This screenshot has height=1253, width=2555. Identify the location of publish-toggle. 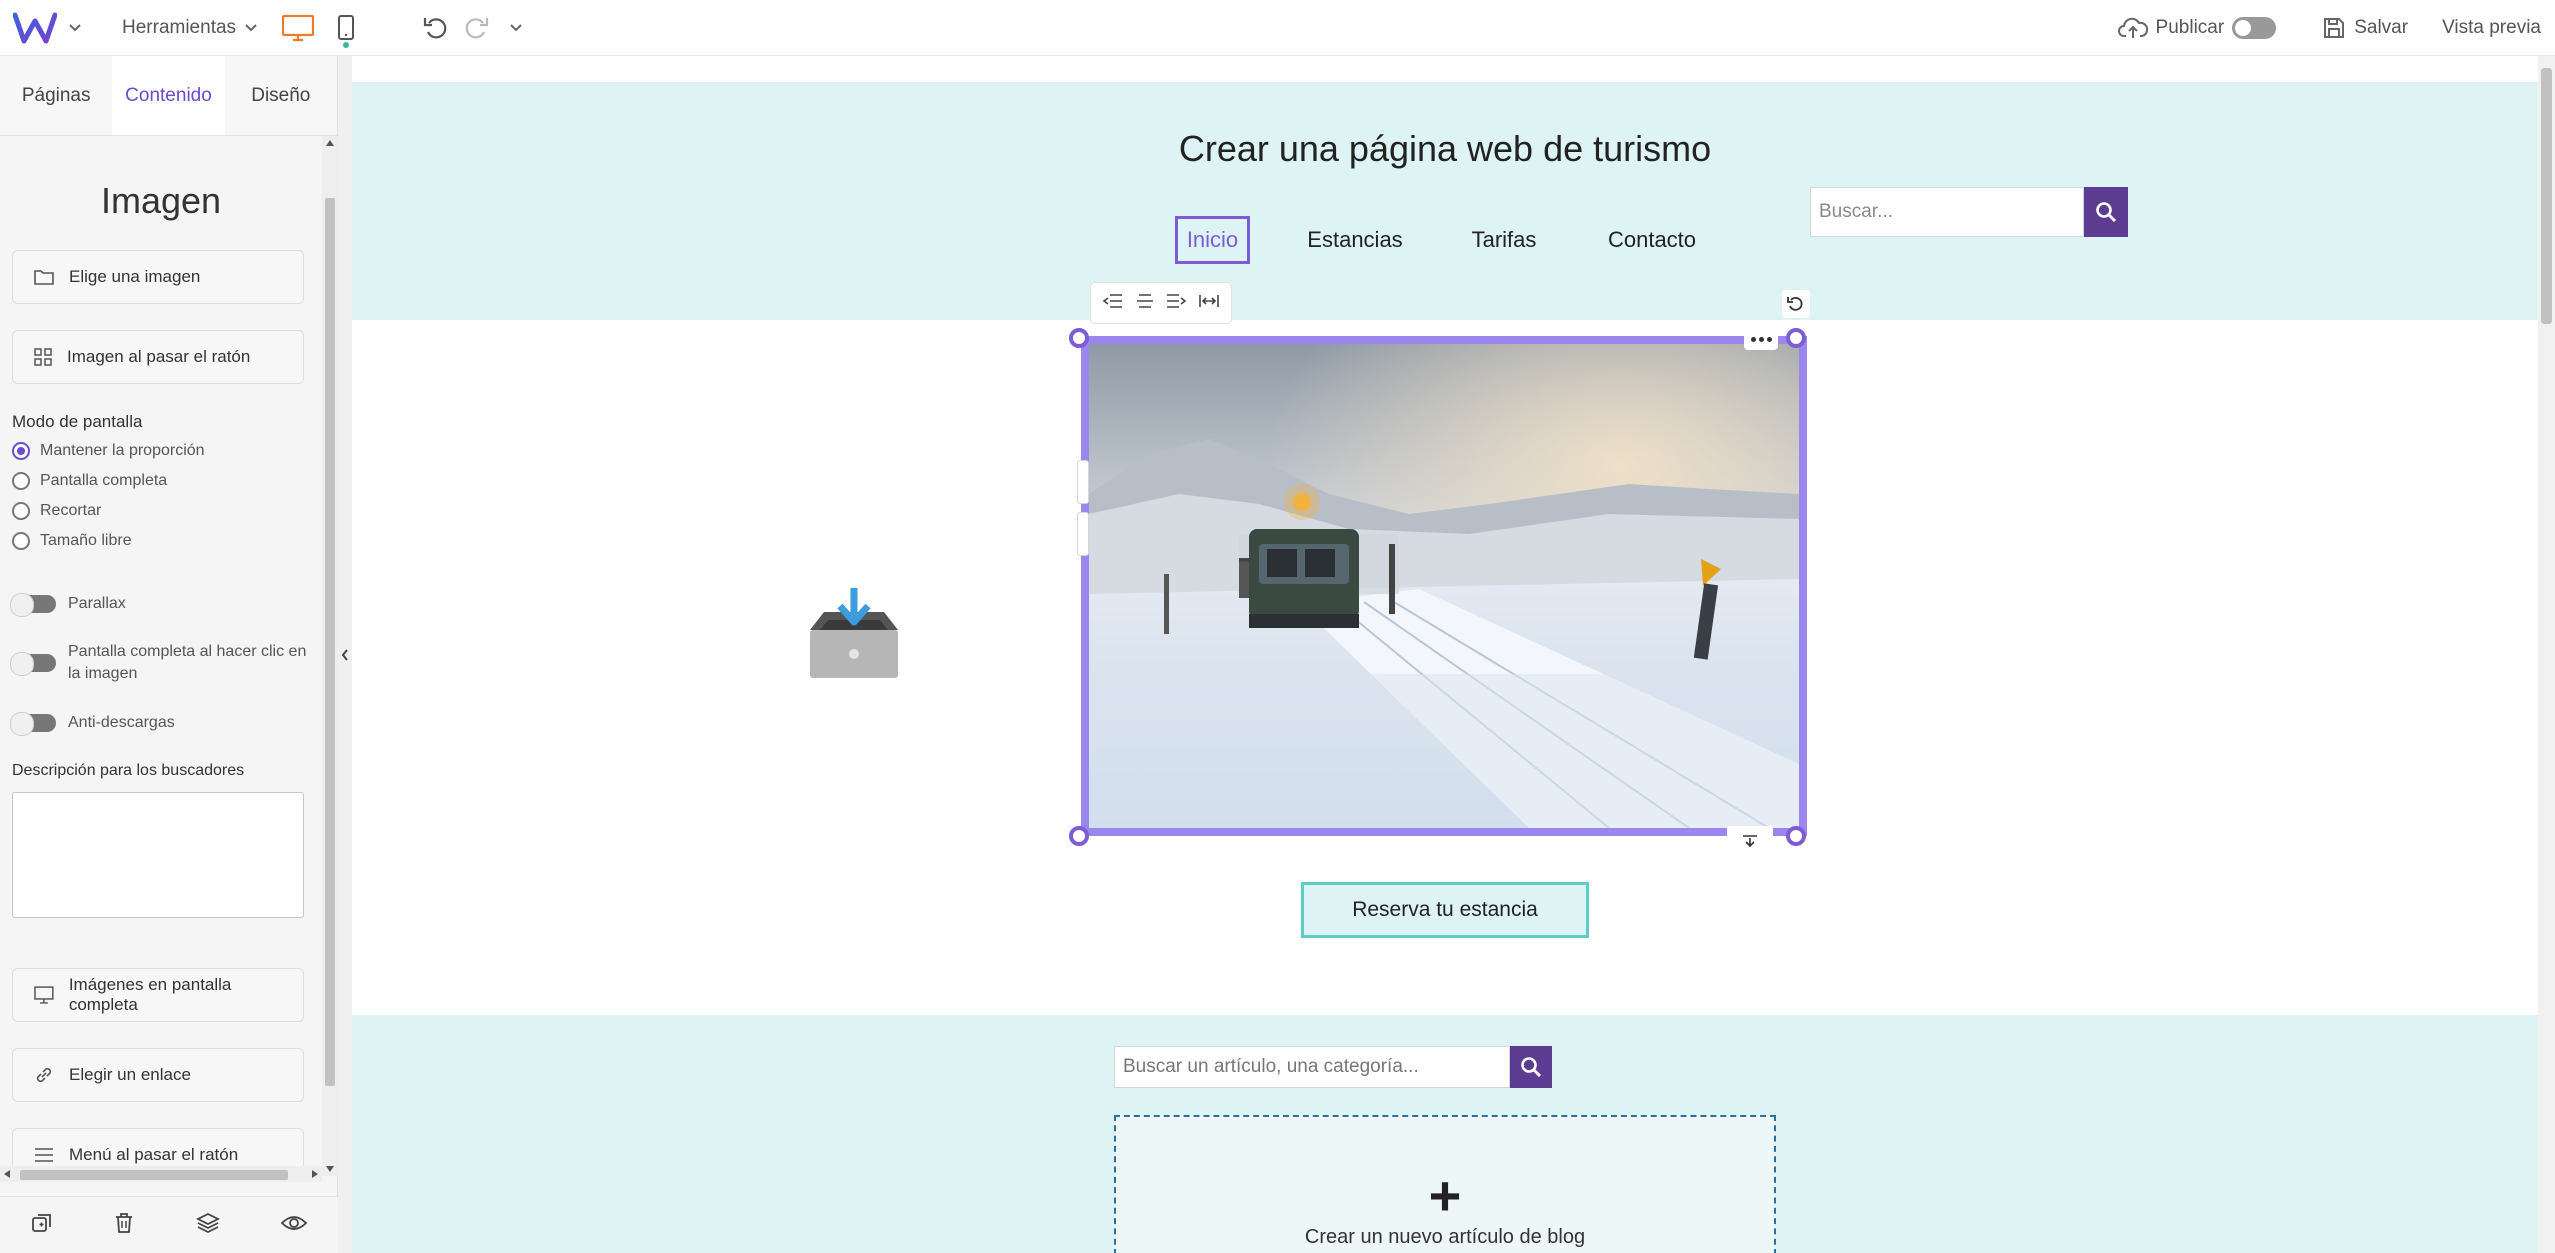
(2254, 27).